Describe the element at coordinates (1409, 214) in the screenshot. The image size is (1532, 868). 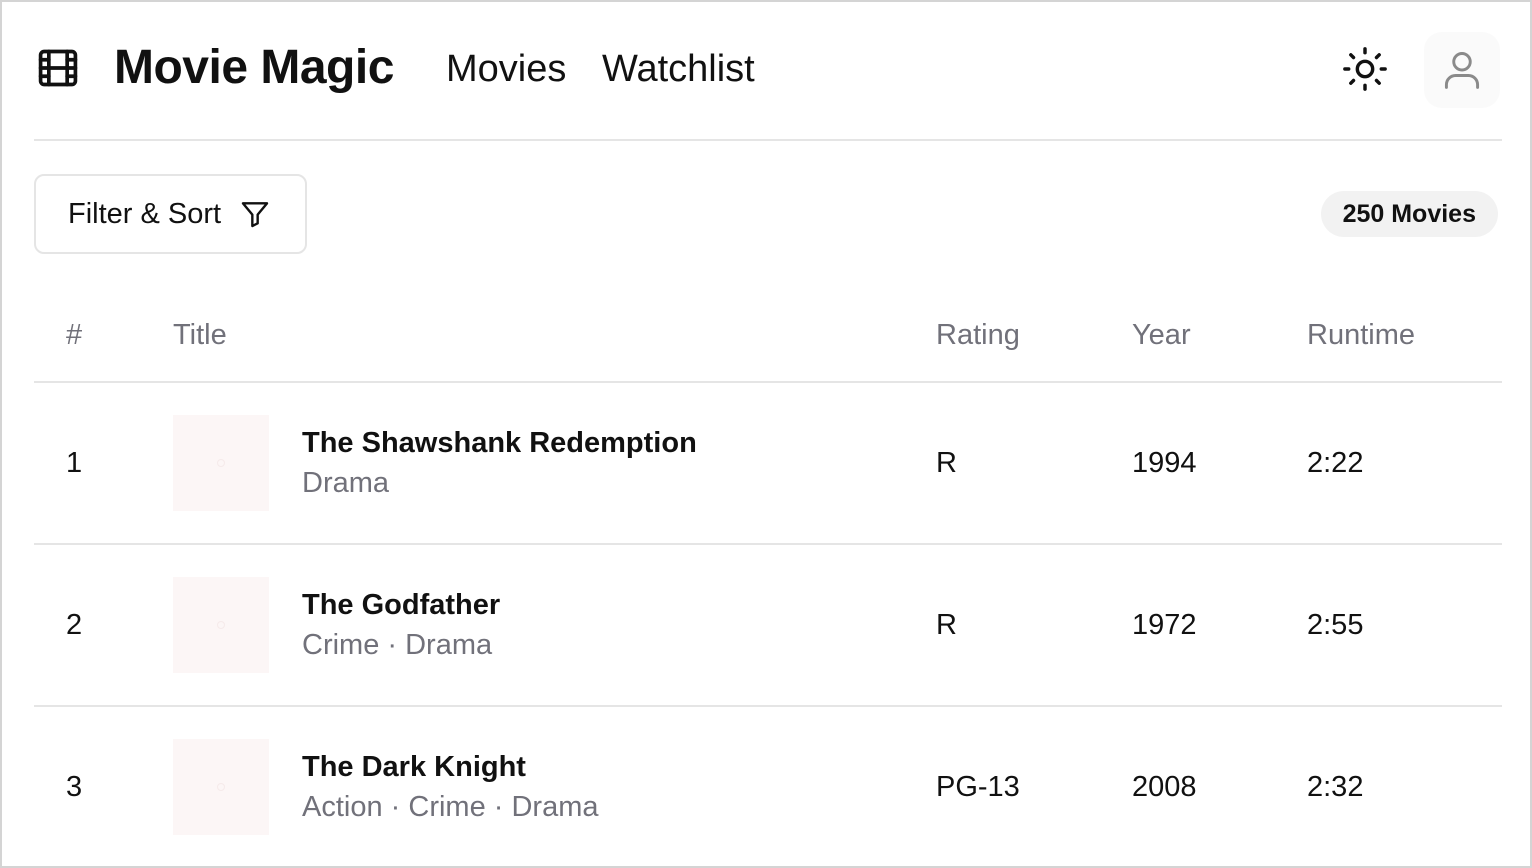
I see `movie-count-badge: 250 Movies` at that location.